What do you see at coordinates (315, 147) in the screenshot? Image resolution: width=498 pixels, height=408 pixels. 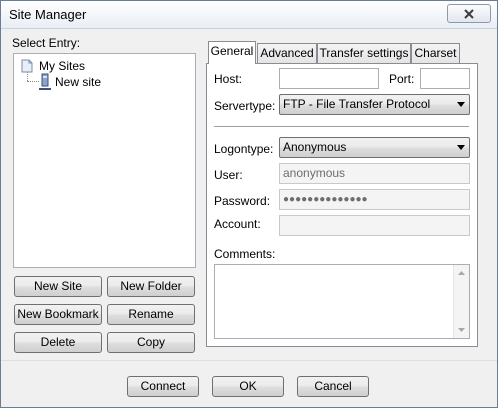 I see `logontype-value: Anonymous` at bounding box center [315, 147].